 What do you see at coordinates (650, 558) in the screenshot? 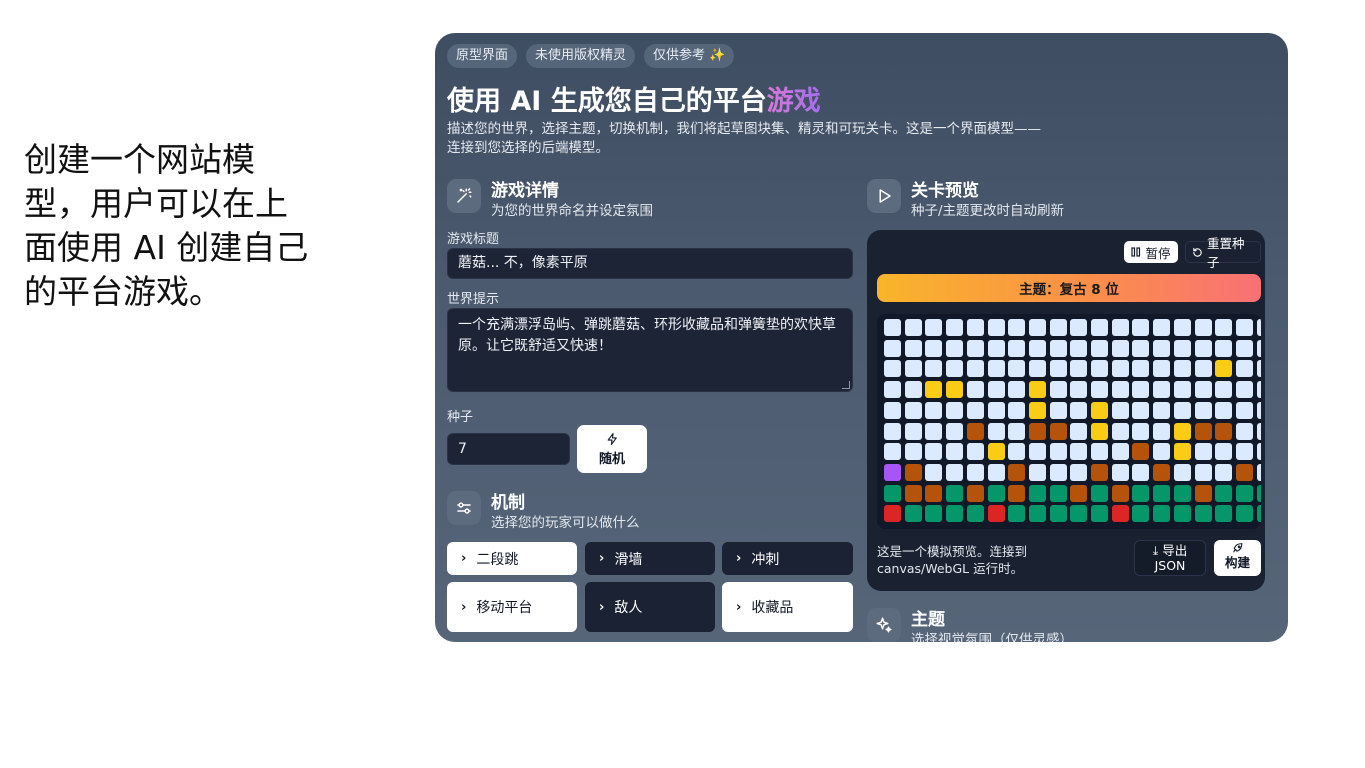
I see `mechanic-toggle-wall-slide: › 滑墙` at bounding box center [650, 558].